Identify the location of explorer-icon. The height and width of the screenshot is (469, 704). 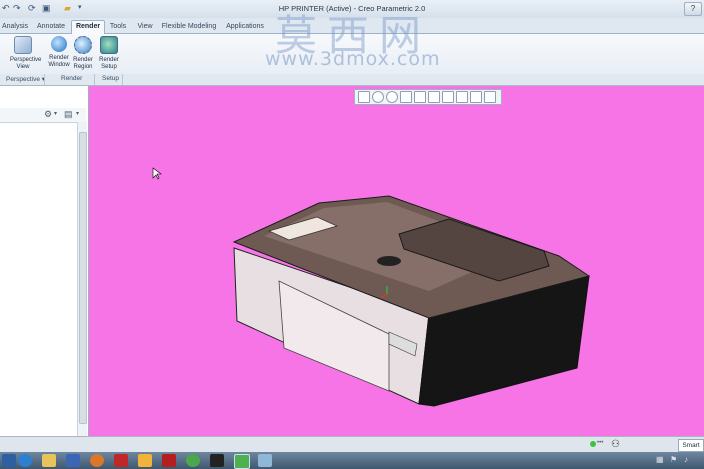
(49, 460).